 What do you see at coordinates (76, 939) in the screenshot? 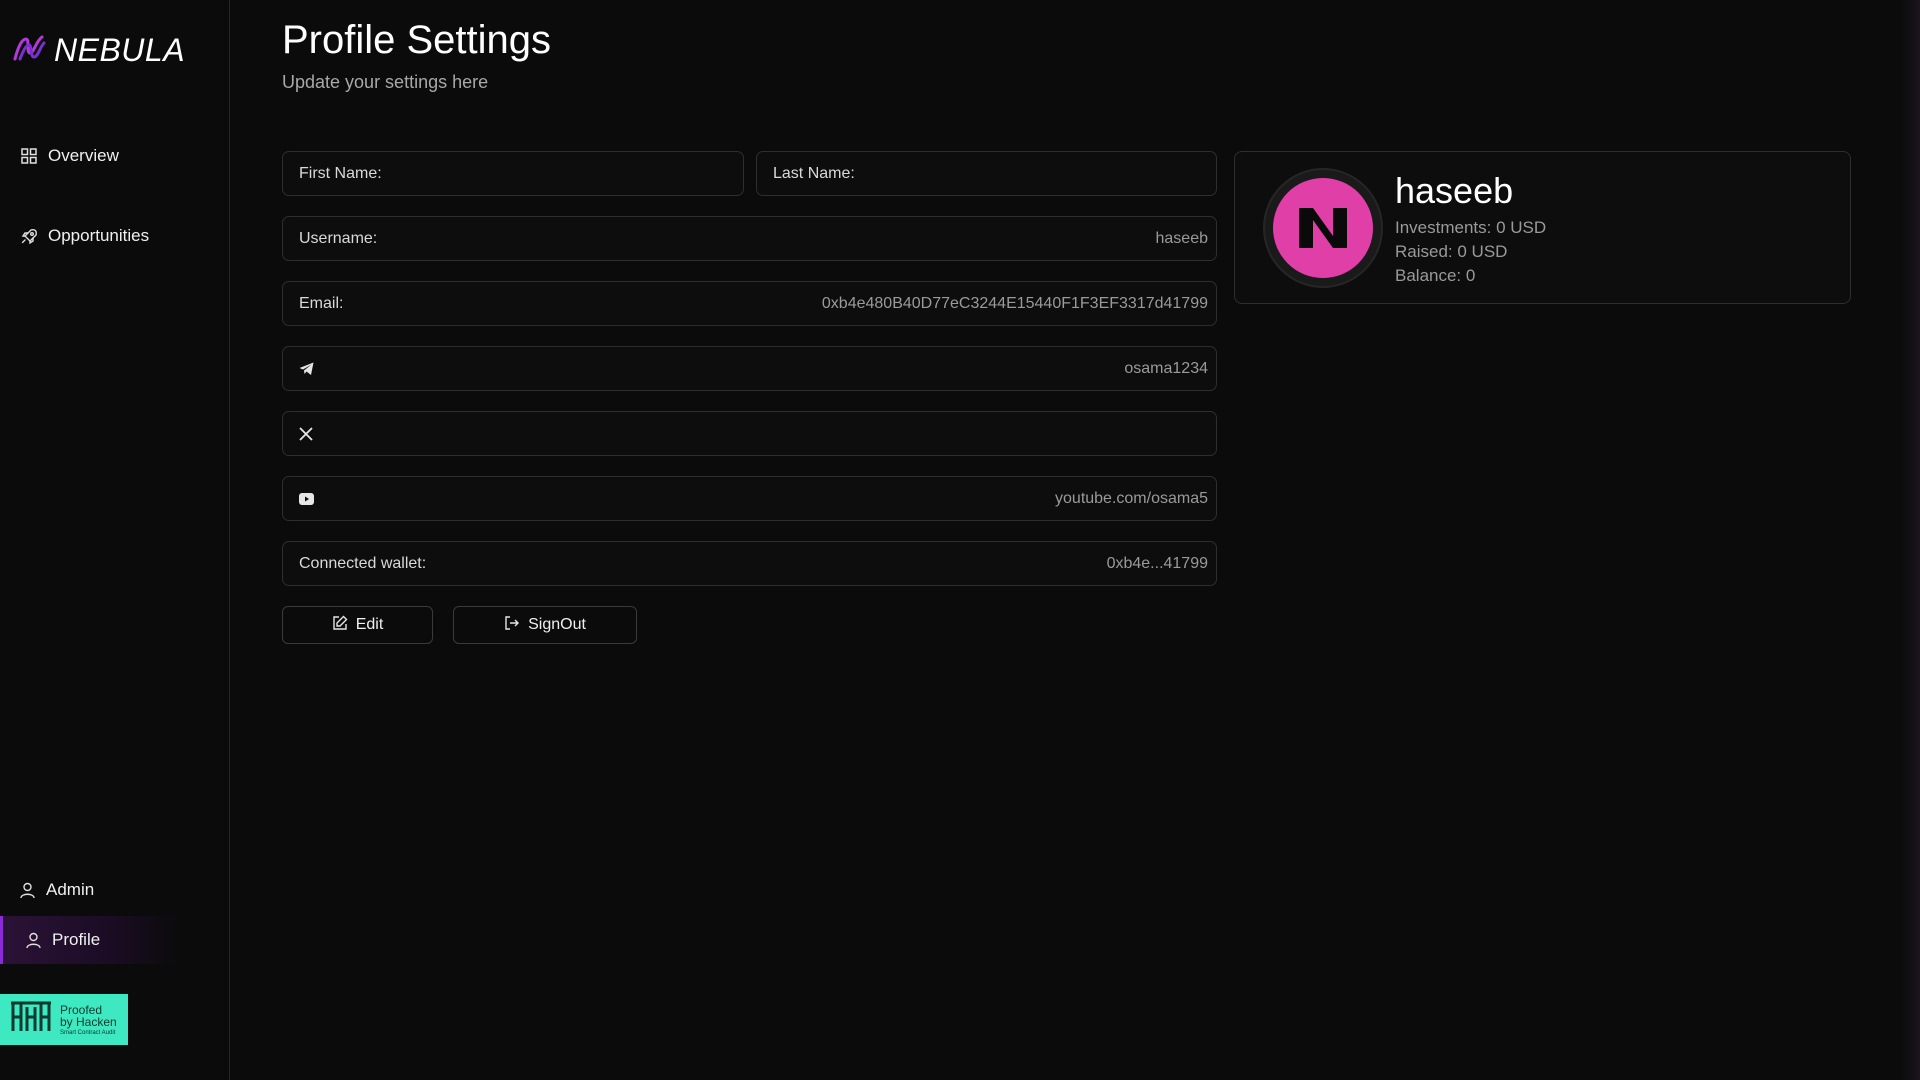
I see `sidebar-item-label: Profile` at bounding box center [76, 939].